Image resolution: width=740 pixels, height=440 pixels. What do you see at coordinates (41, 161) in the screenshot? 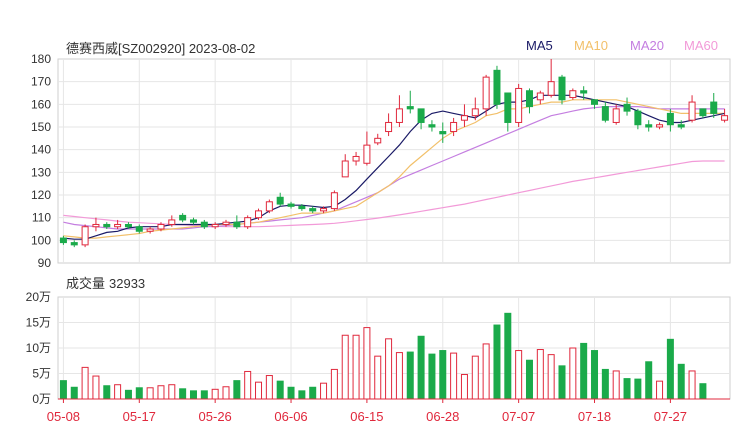
I see `price-axis: 180 170 160 150 140 130 120 110 100 90` at bounding box center [41, 161].